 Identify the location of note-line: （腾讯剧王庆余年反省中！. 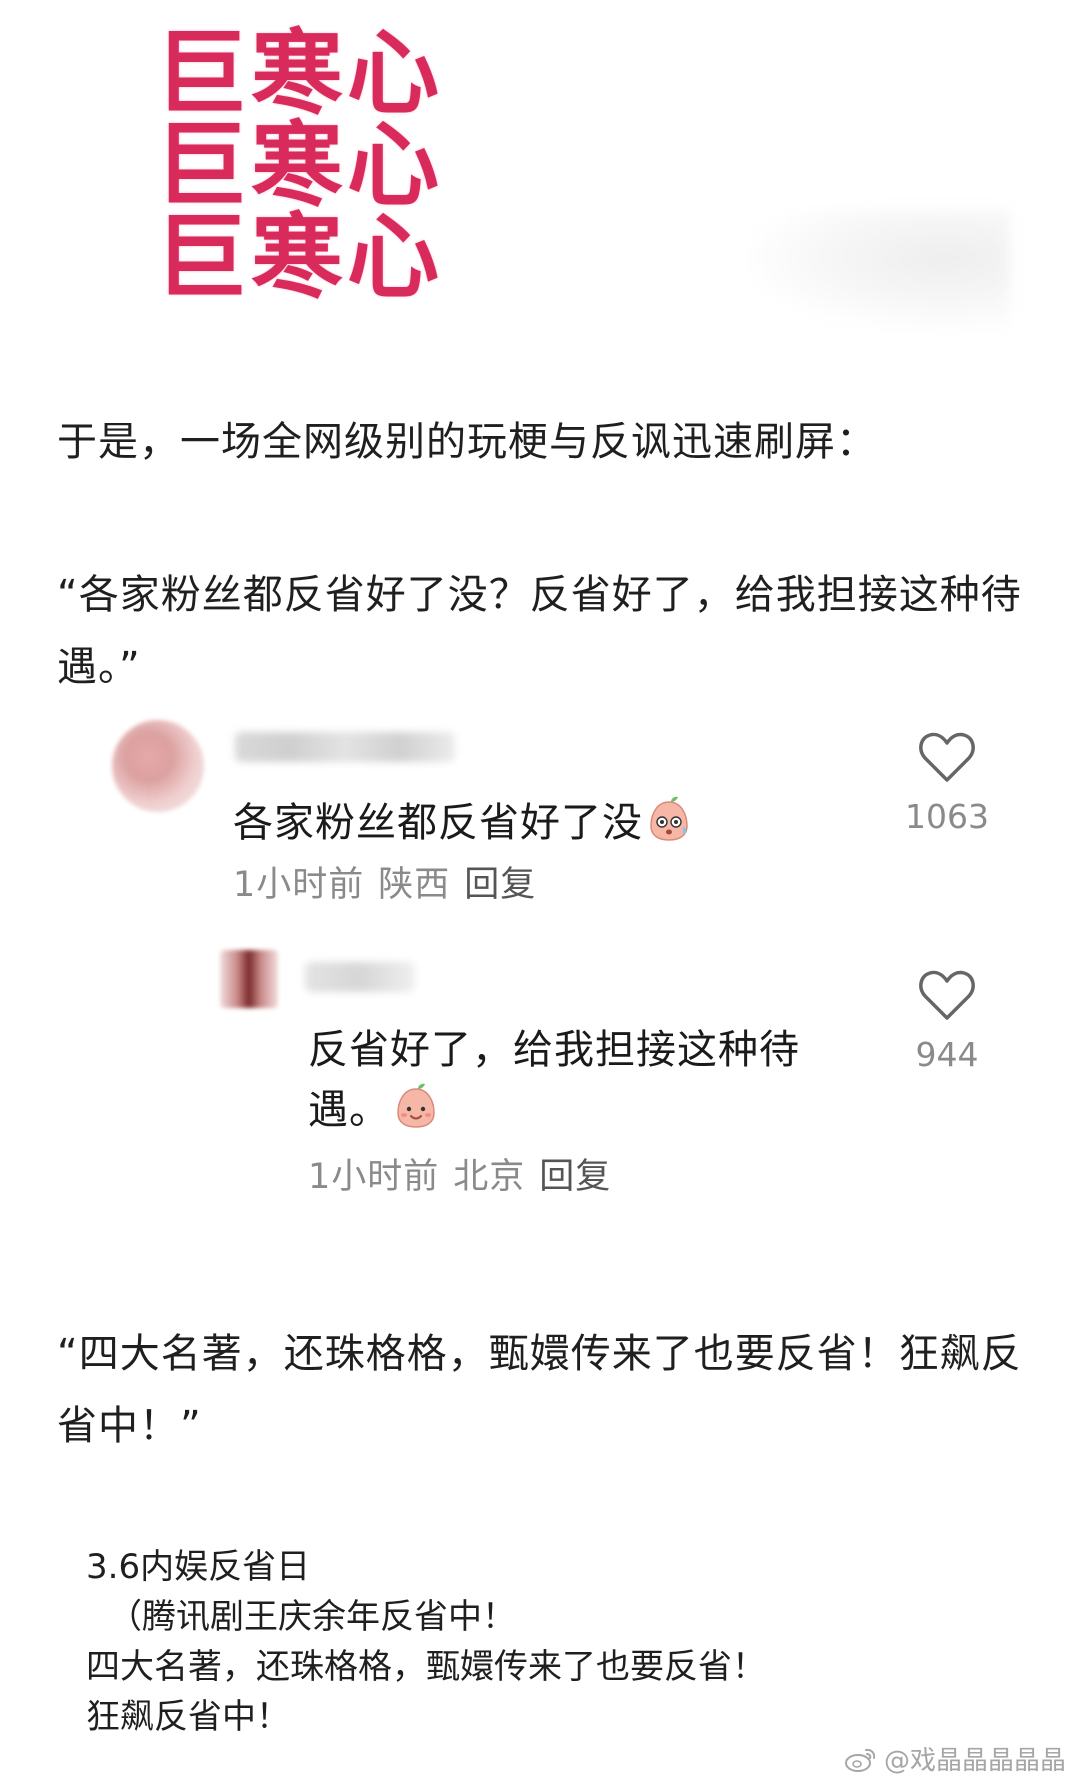
(312, 1617).